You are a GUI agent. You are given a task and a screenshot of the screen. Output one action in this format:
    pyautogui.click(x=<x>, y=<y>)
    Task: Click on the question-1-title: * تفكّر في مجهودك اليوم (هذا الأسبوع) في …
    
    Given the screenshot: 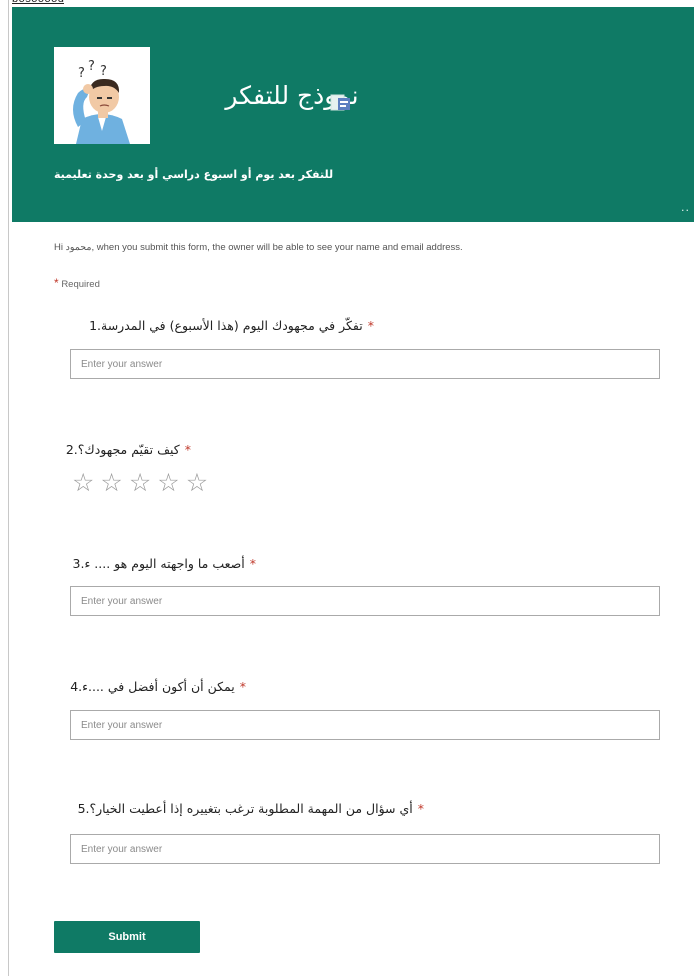 What is the action you would take?
    pyautogui.click(x=214, y=325)
    